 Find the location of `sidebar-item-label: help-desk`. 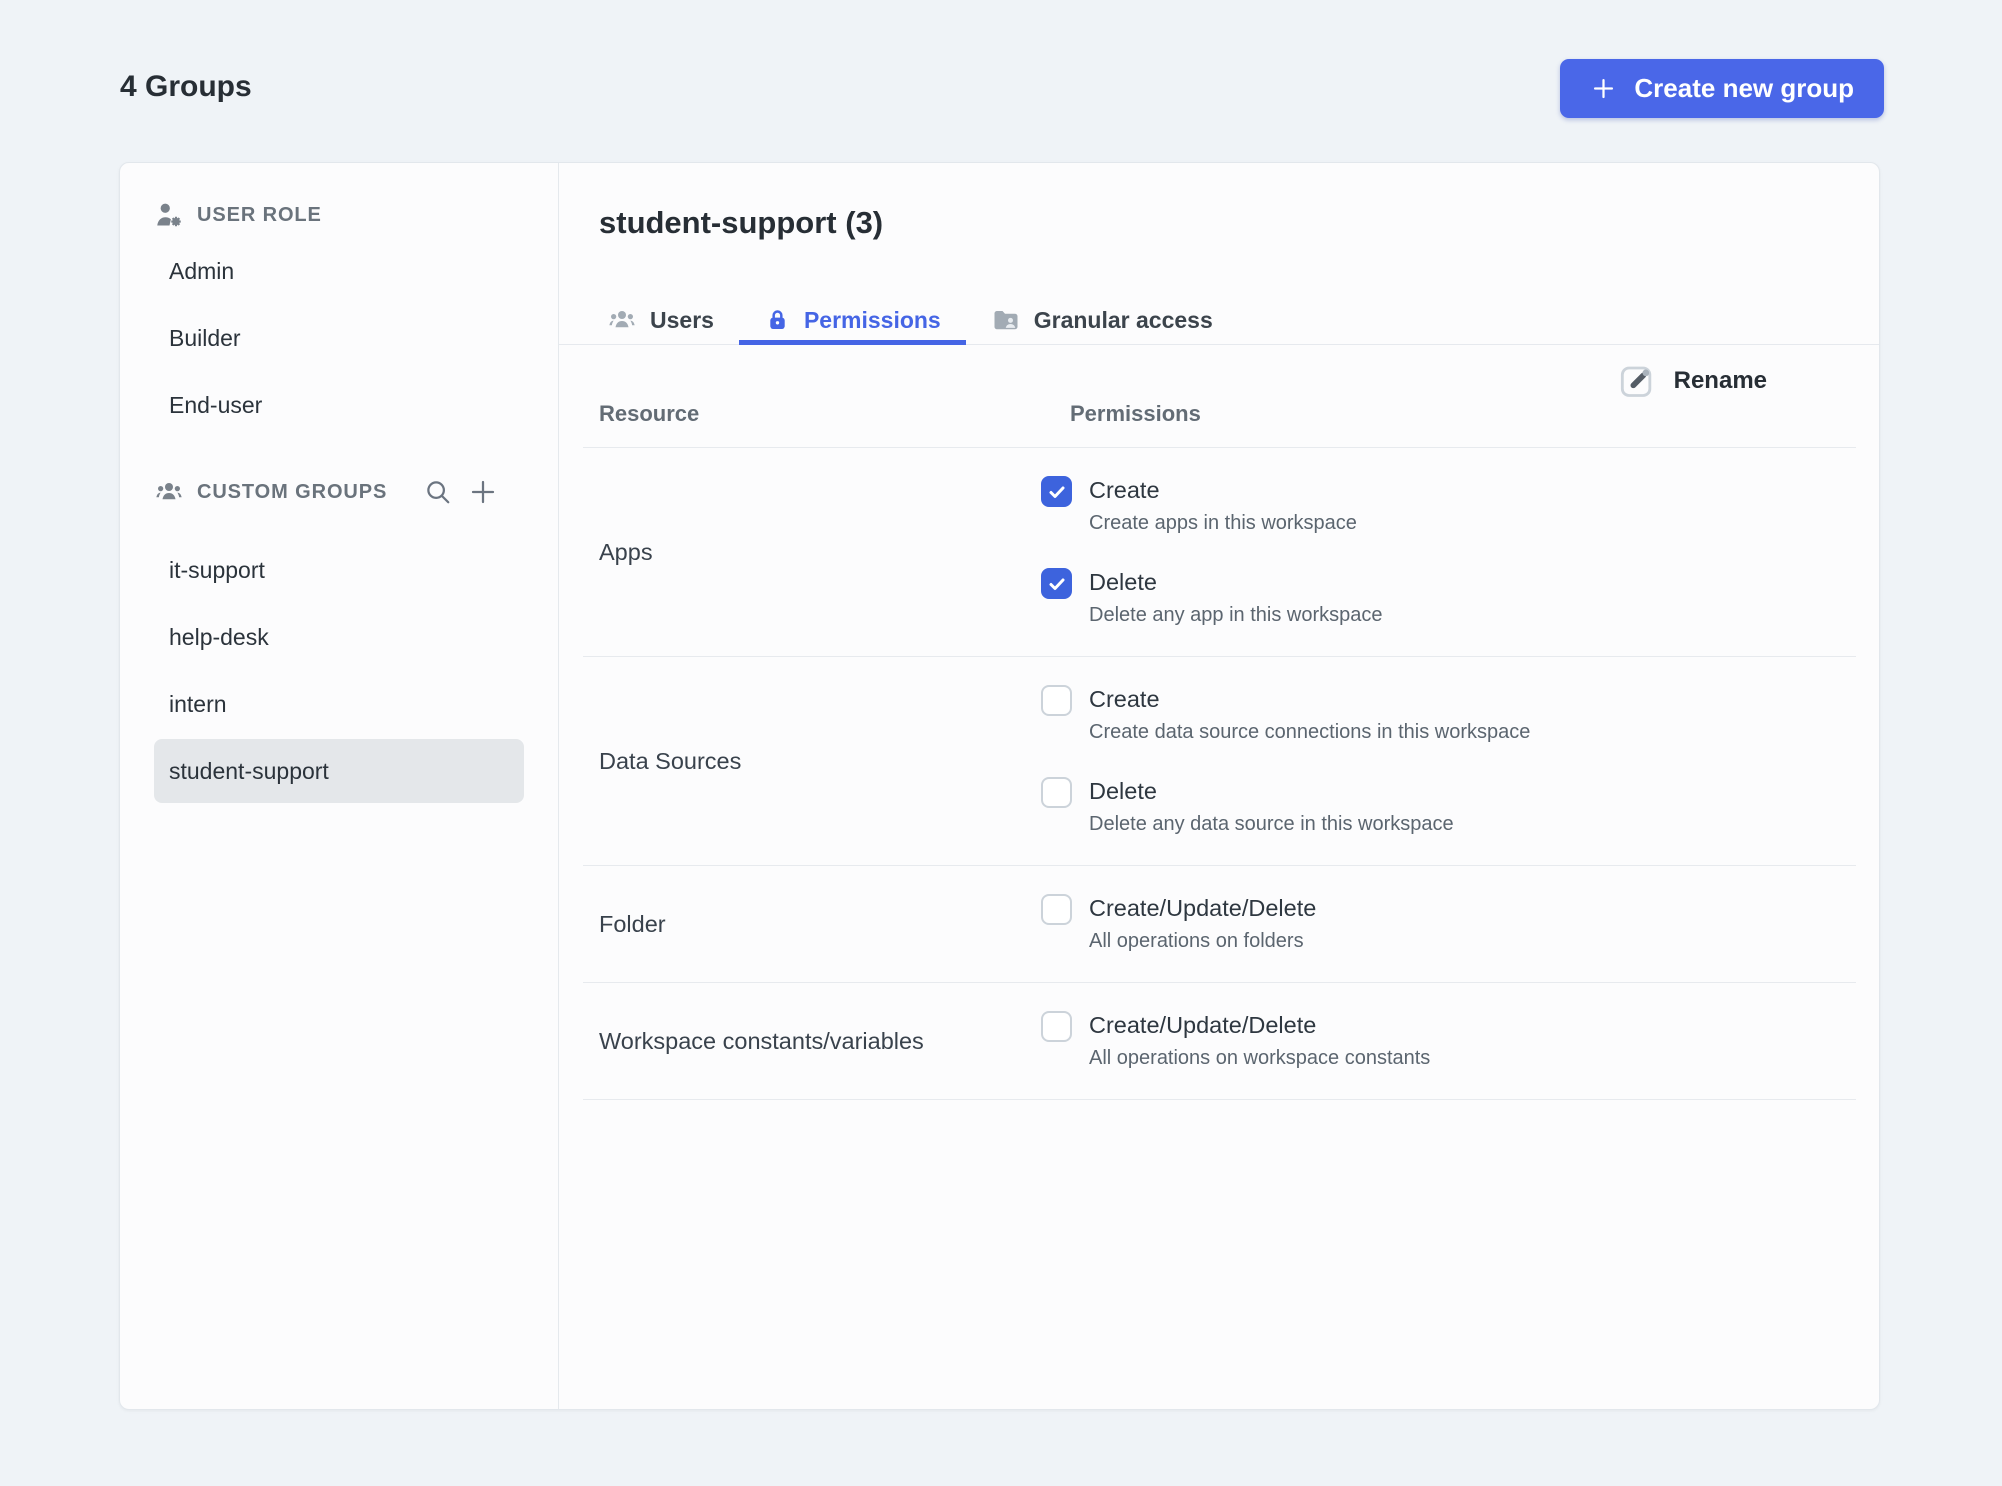

sidebar-item-label: help-desk is located at coordinates (219, 636).